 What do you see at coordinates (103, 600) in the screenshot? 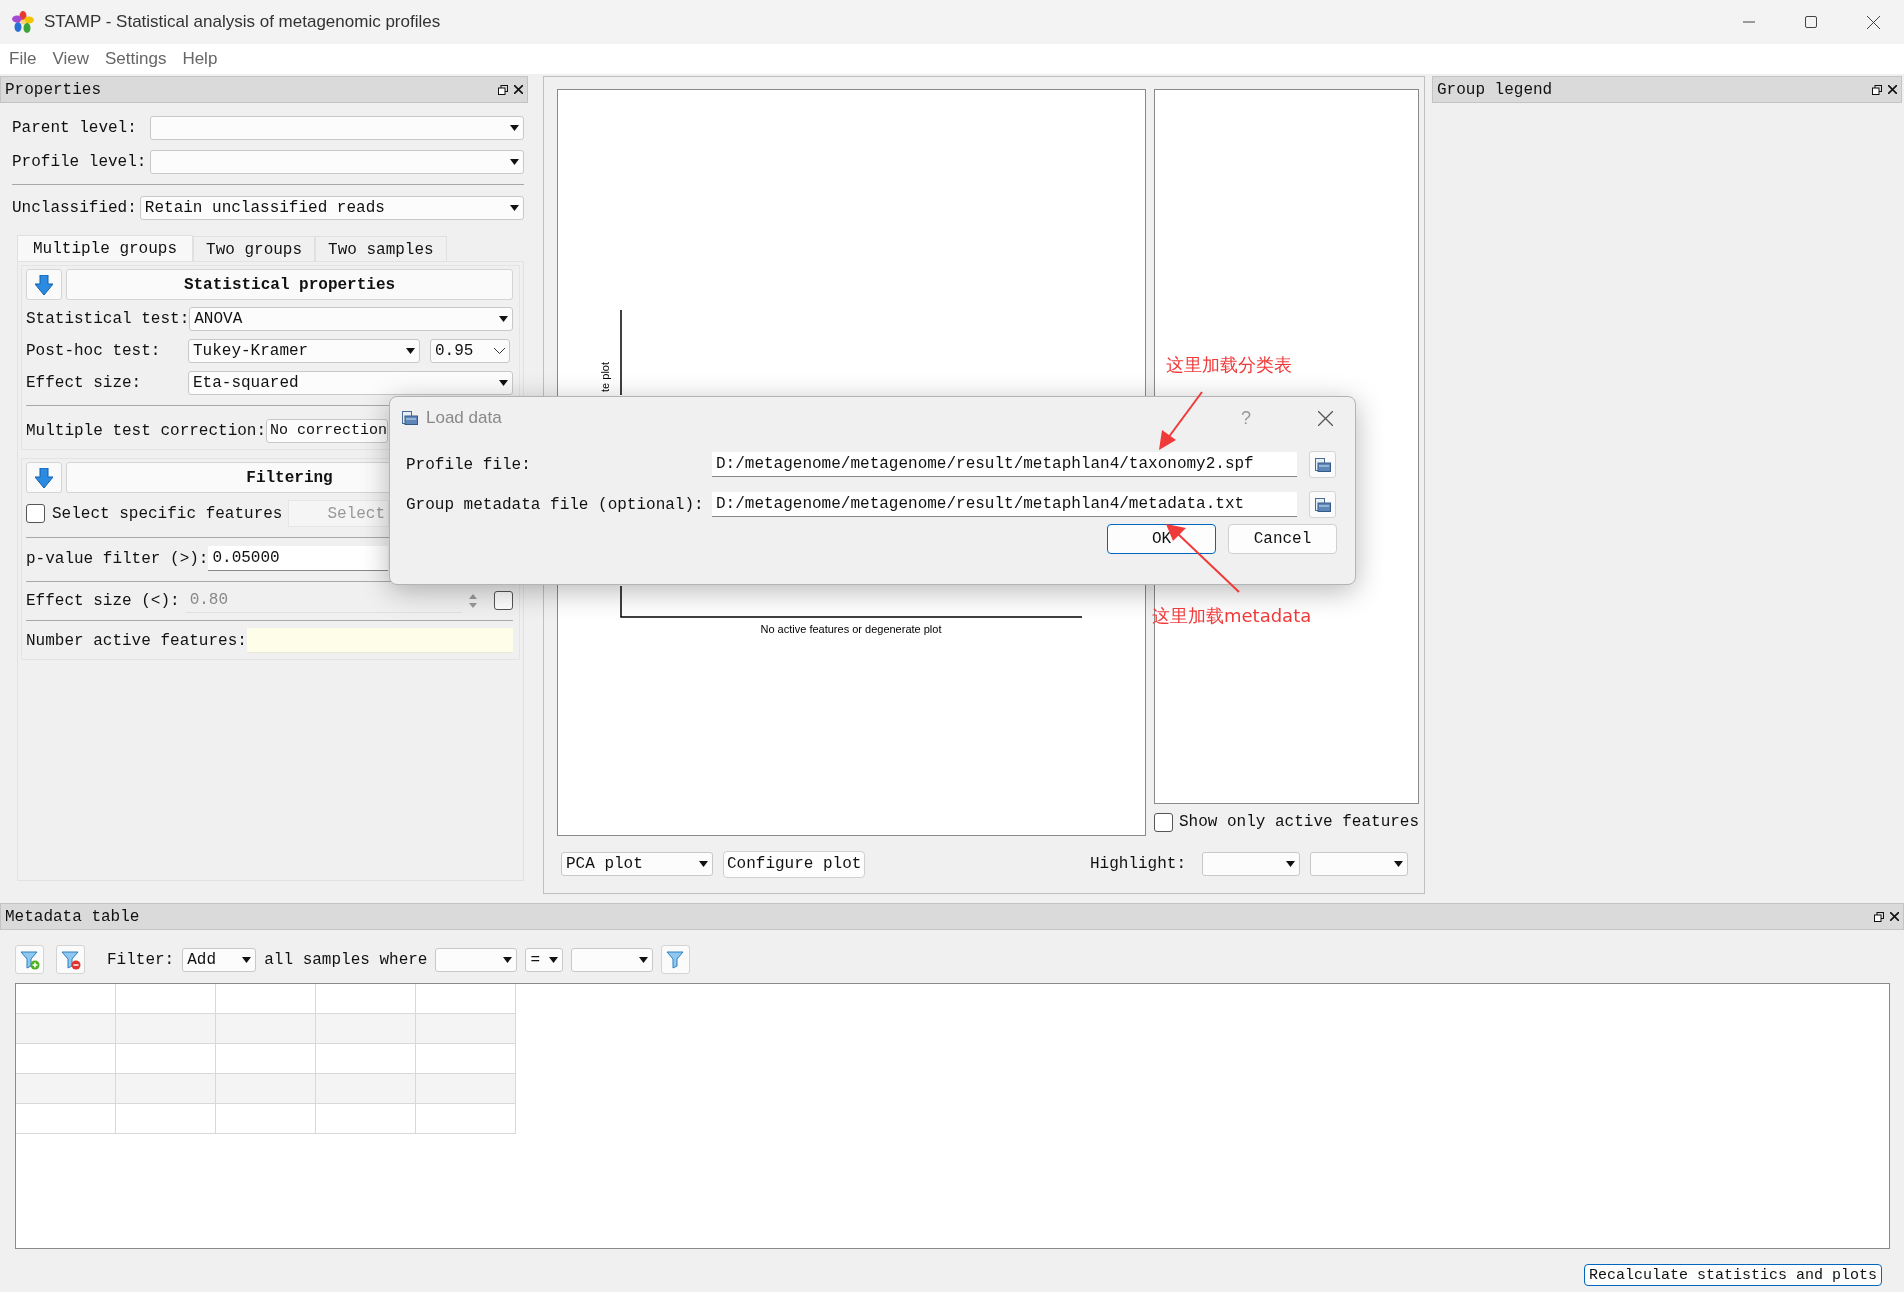
I see `field-label: Effect size (<):` at bounding box center [103, 600].